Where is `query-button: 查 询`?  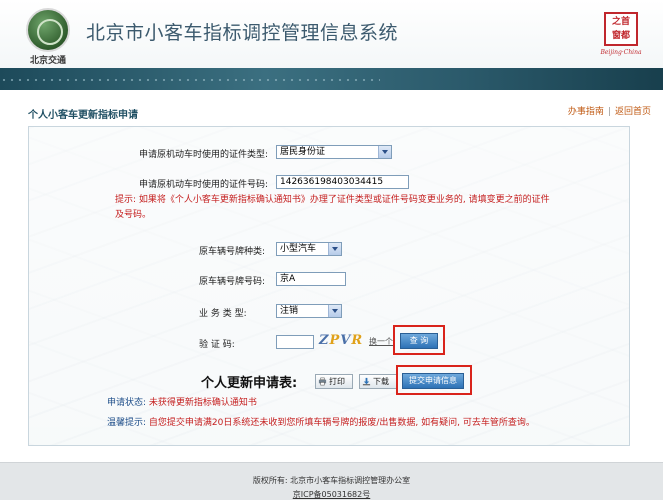 query-button: 查 询 is located at coordinates (419, 341).